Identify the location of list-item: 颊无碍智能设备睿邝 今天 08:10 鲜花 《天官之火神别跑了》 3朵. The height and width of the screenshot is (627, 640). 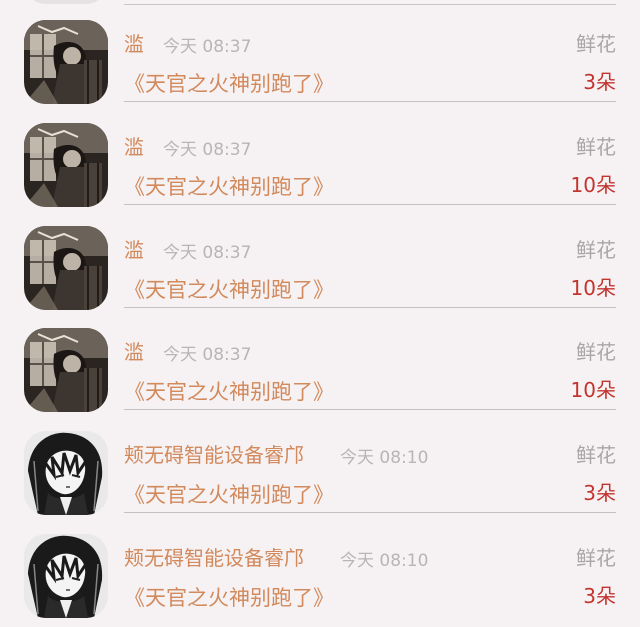
(320, 580).